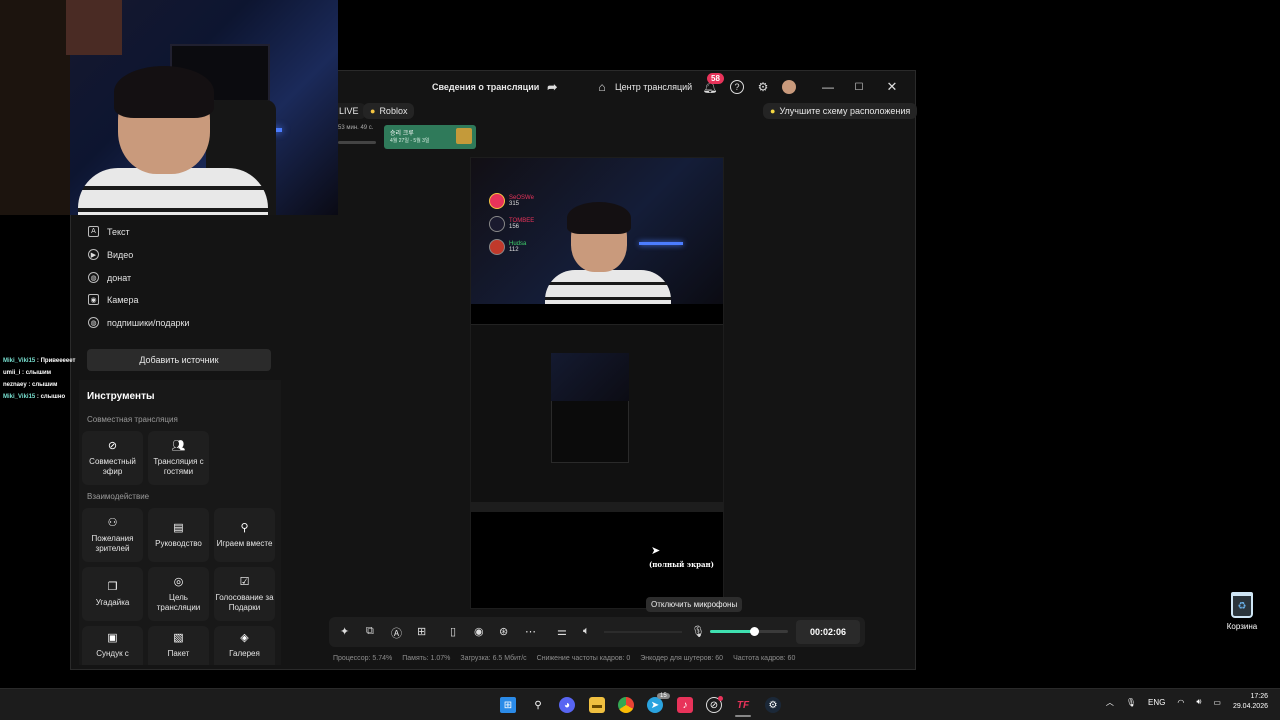  Describe the element at coordinates (349, 111) in the screenshot. I see `live-chip-label: LIVE` at that location.